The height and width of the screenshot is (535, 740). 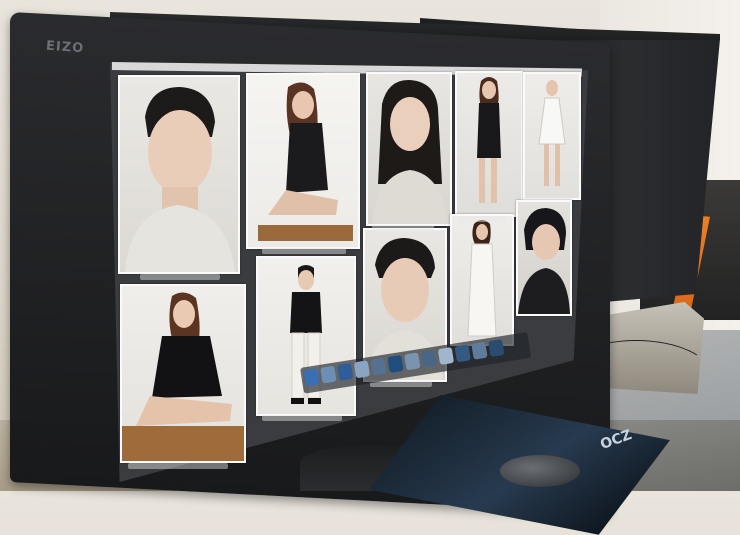 What do you see at coordinates (552, 133) in the screenshot?
I see `standing-woman-white` at bounding box center [552, 133].